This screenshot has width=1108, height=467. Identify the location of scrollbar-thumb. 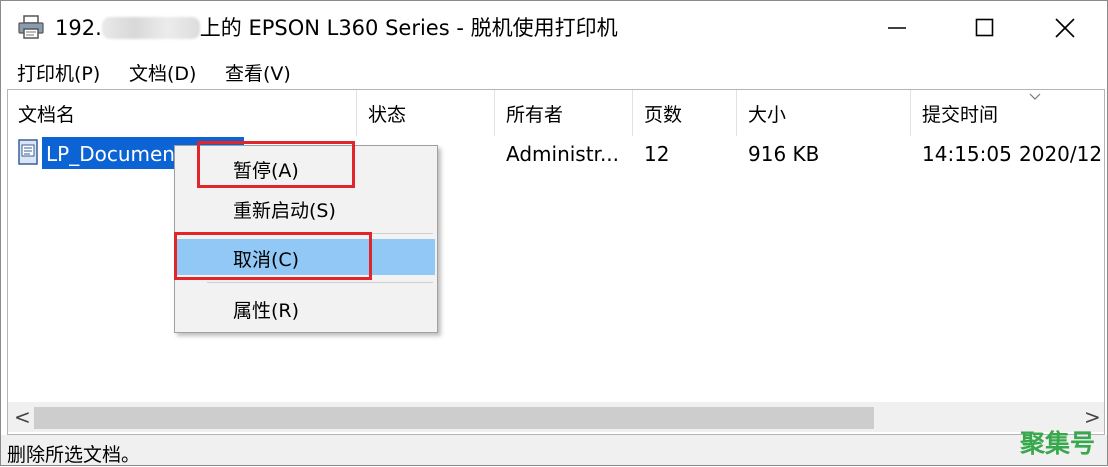
(454, 418).